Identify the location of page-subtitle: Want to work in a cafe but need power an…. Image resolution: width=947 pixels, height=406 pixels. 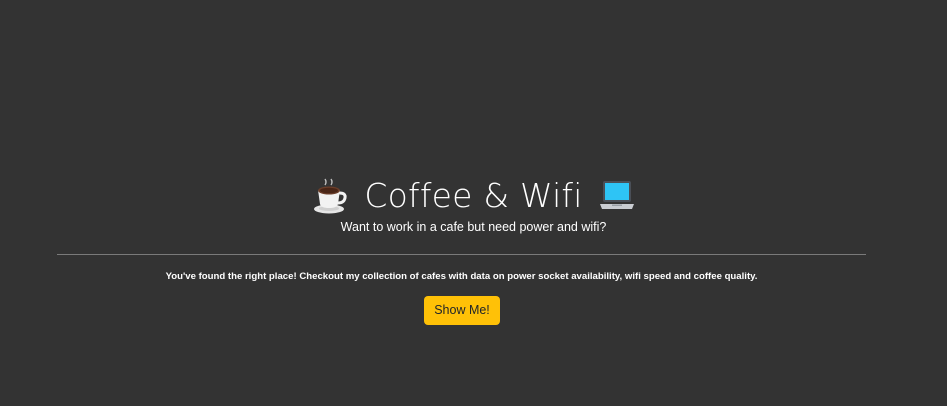
(473, 227).